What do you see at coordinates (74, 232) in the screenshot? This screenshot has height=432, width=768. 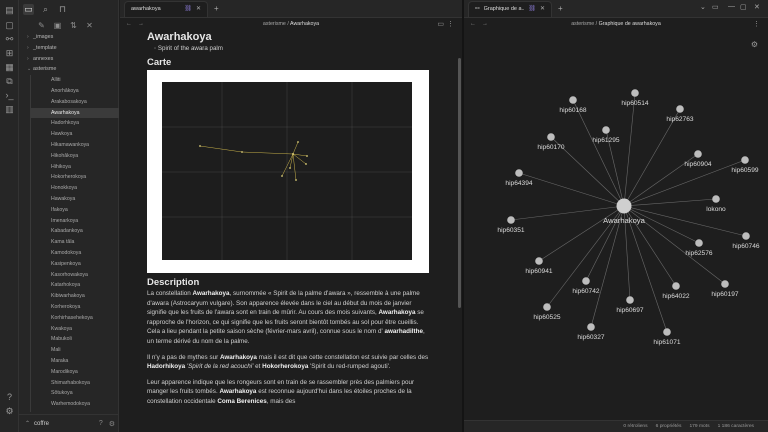 I see `file-item: Kabadankoya` at bounding box center [74, 232].